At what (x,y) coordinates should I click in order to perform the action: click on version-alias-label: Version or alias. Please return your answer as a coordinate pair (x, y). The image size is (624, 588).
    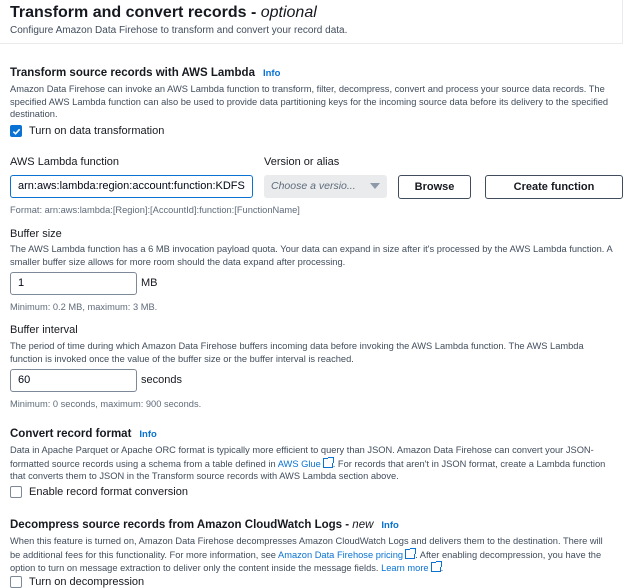
    Looking at the image, I should click on (302, 162).